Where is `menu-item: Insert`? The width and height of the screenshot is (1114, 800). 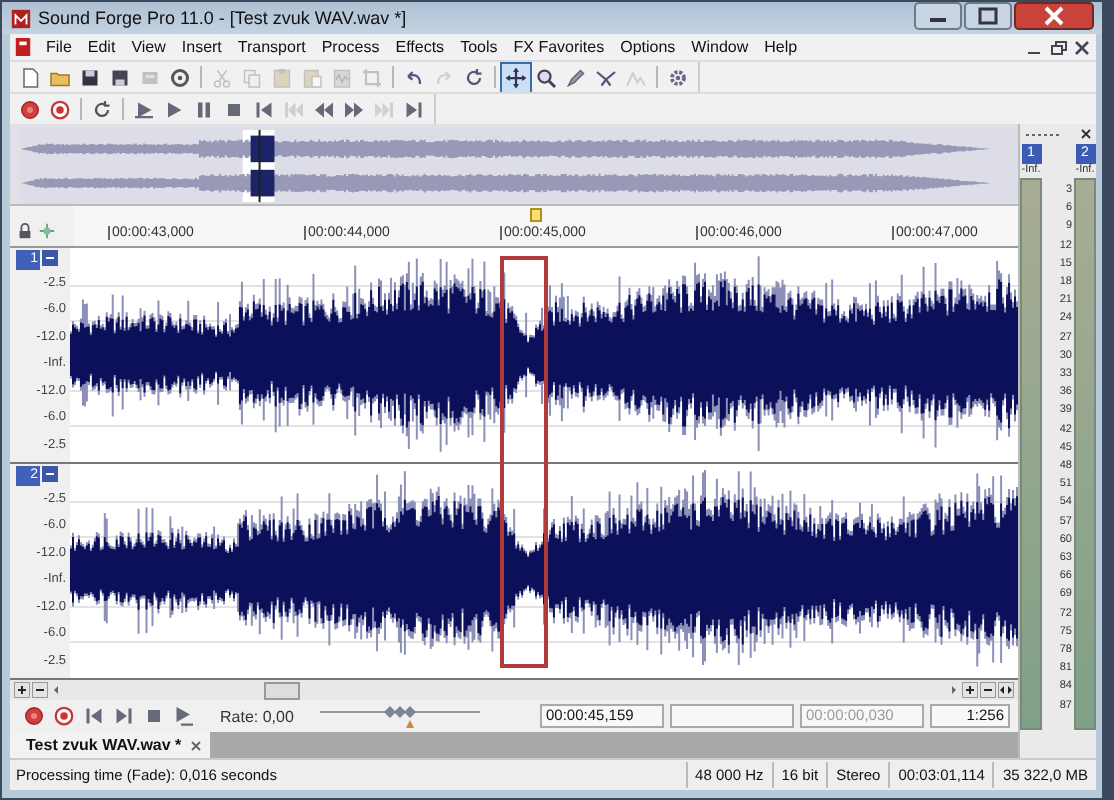
menu-item: Insert is located at coordinates (201, 47).